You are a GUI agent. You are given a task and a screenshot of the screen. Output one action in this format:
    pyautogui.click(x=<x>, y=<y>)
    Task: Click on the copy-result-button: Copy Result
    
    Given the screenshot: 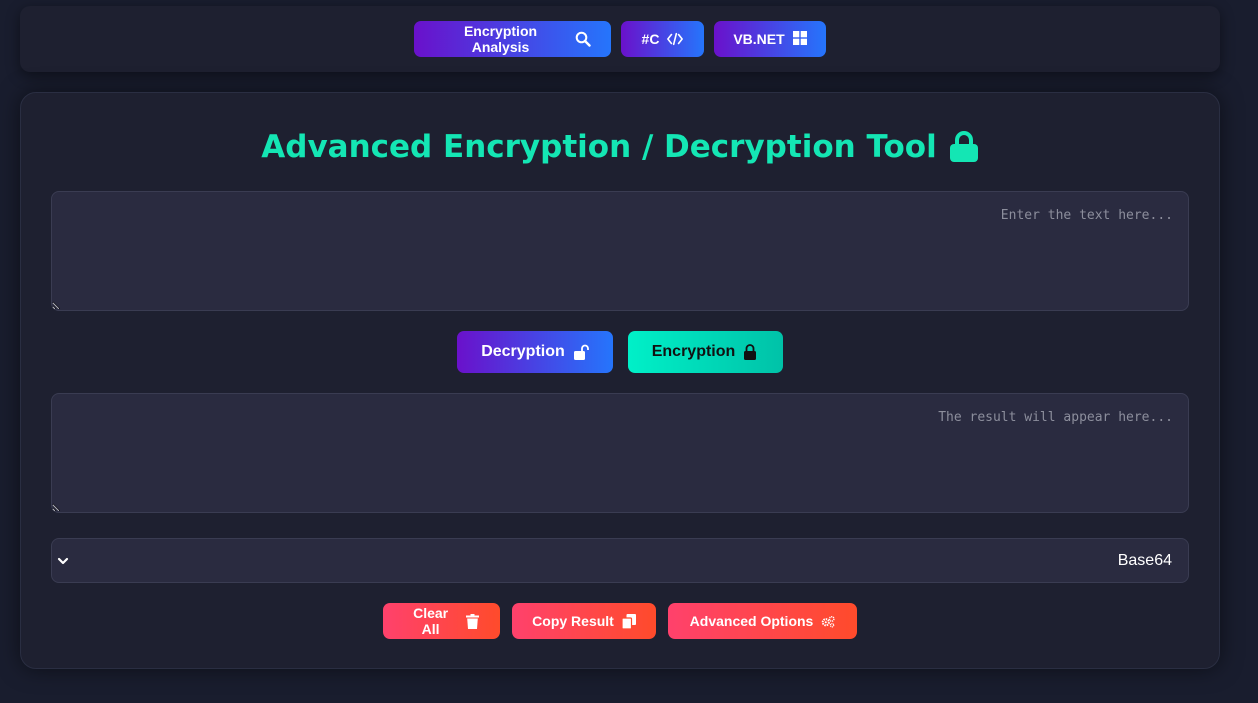 What is the action you would take?
    pyautogui.click(x=584, y=621)
    